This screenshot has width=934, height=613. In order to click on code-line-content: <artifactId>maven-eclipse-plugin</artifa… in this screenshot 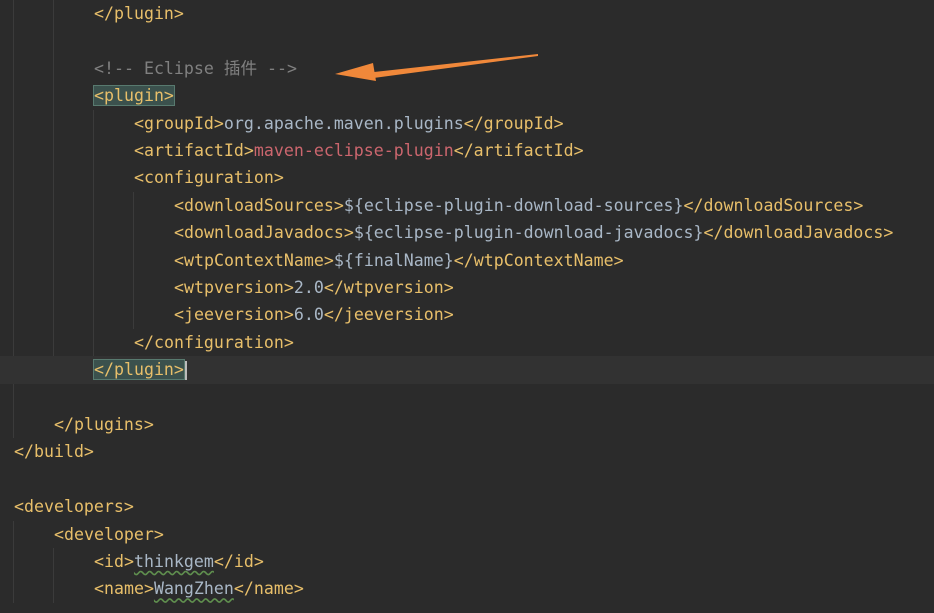, I will do `click(359, 150)`.